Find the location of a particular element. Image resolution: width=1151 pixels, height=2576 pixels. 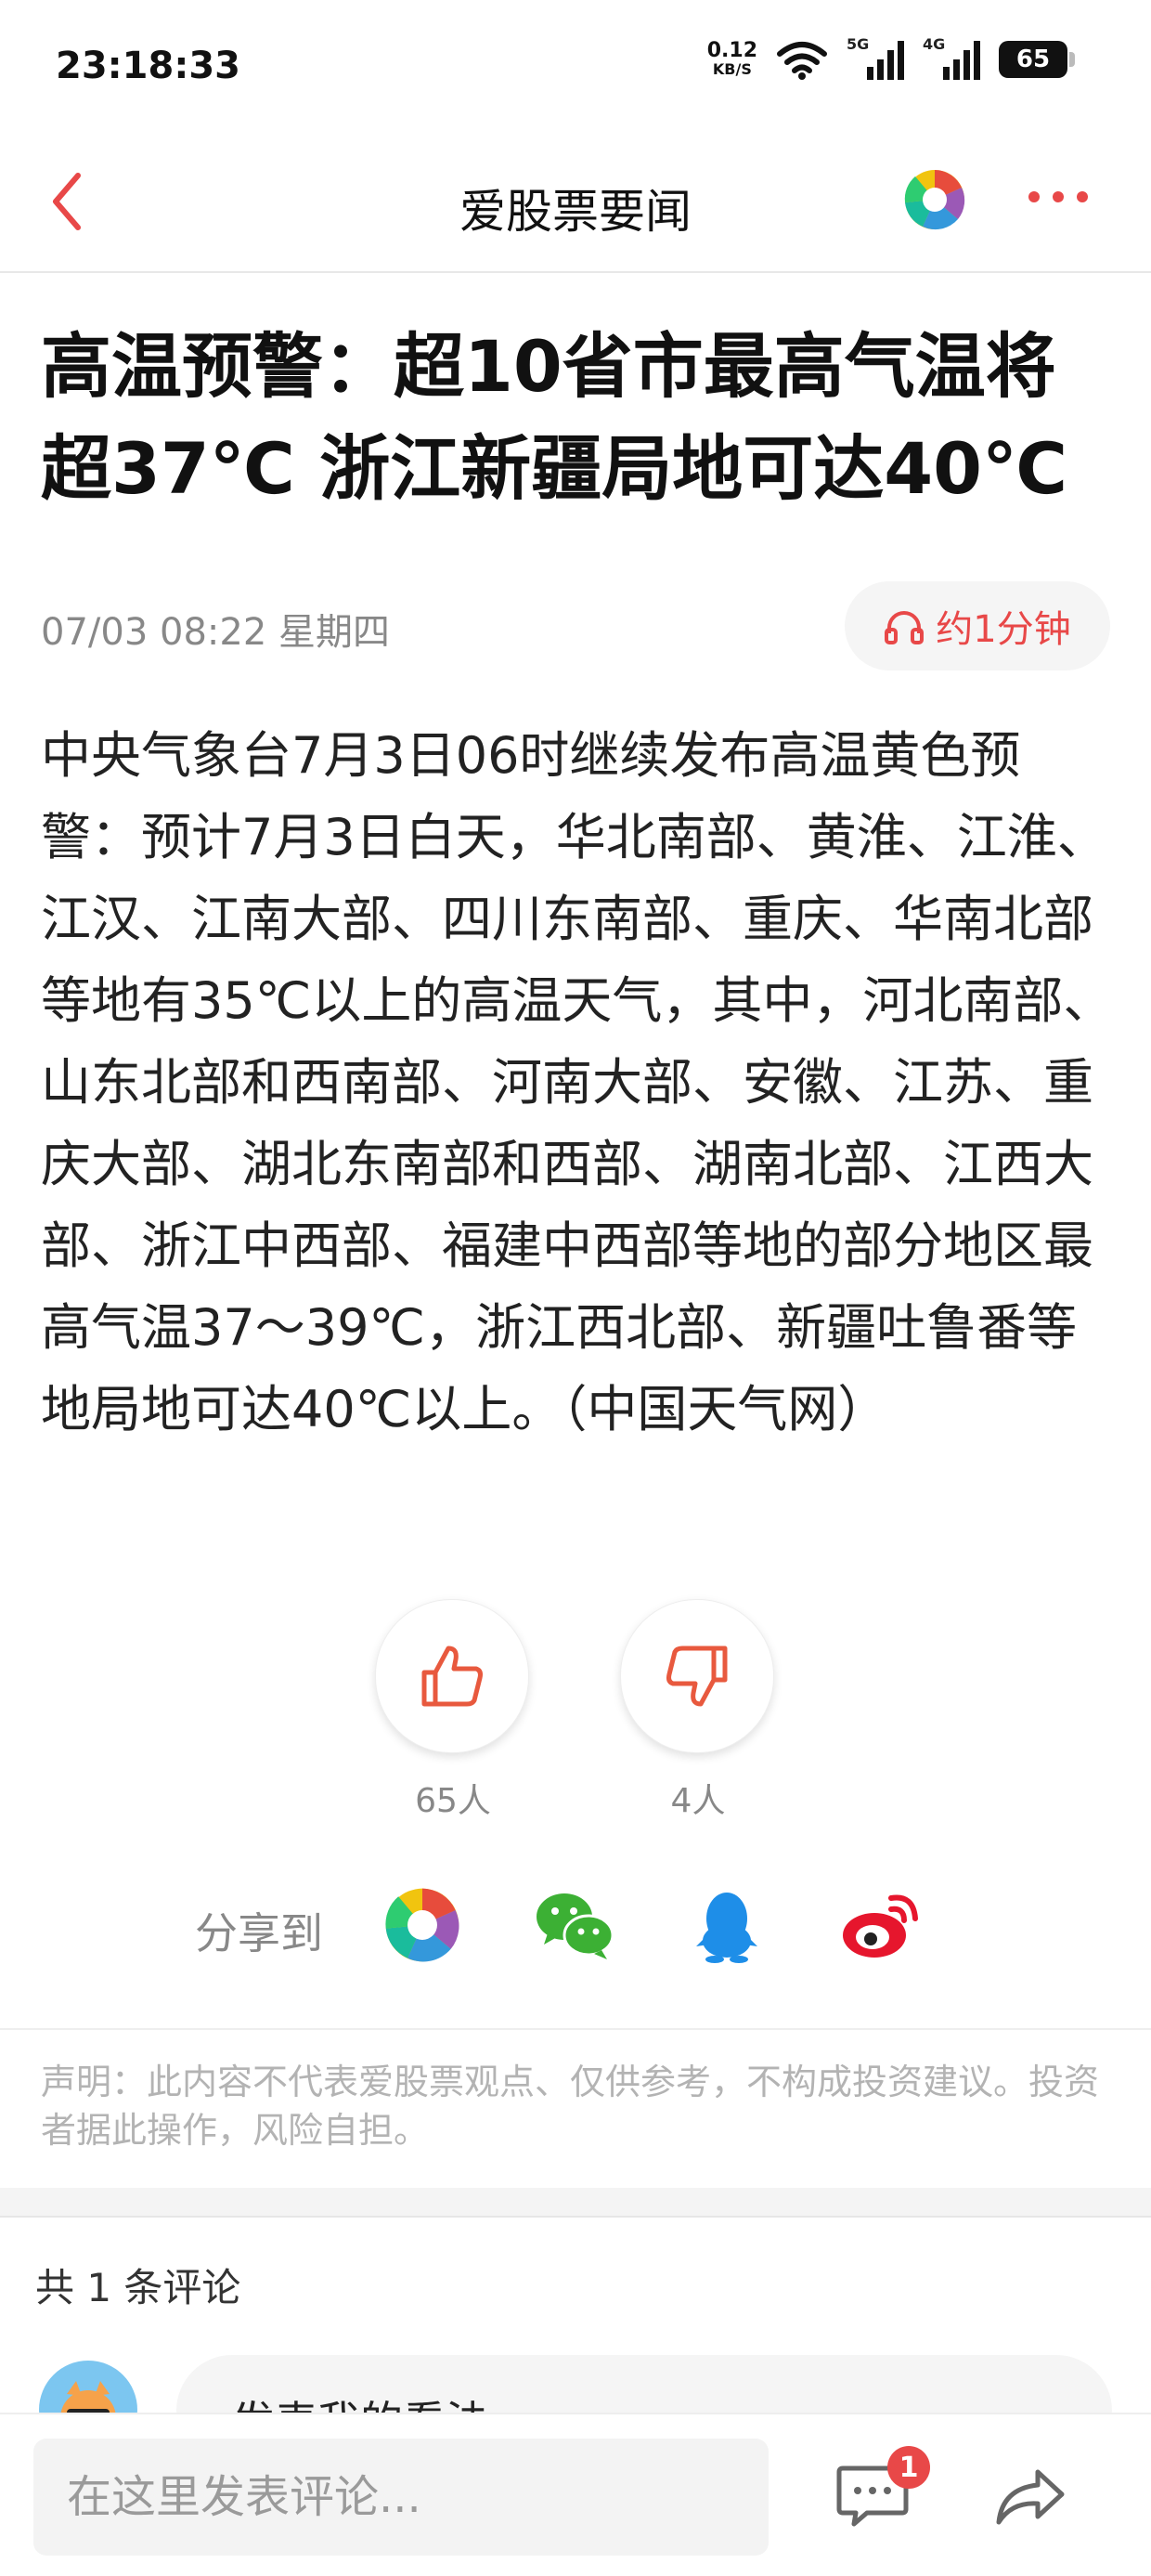

share-weibo-button is located at coordinates (879, 1925).